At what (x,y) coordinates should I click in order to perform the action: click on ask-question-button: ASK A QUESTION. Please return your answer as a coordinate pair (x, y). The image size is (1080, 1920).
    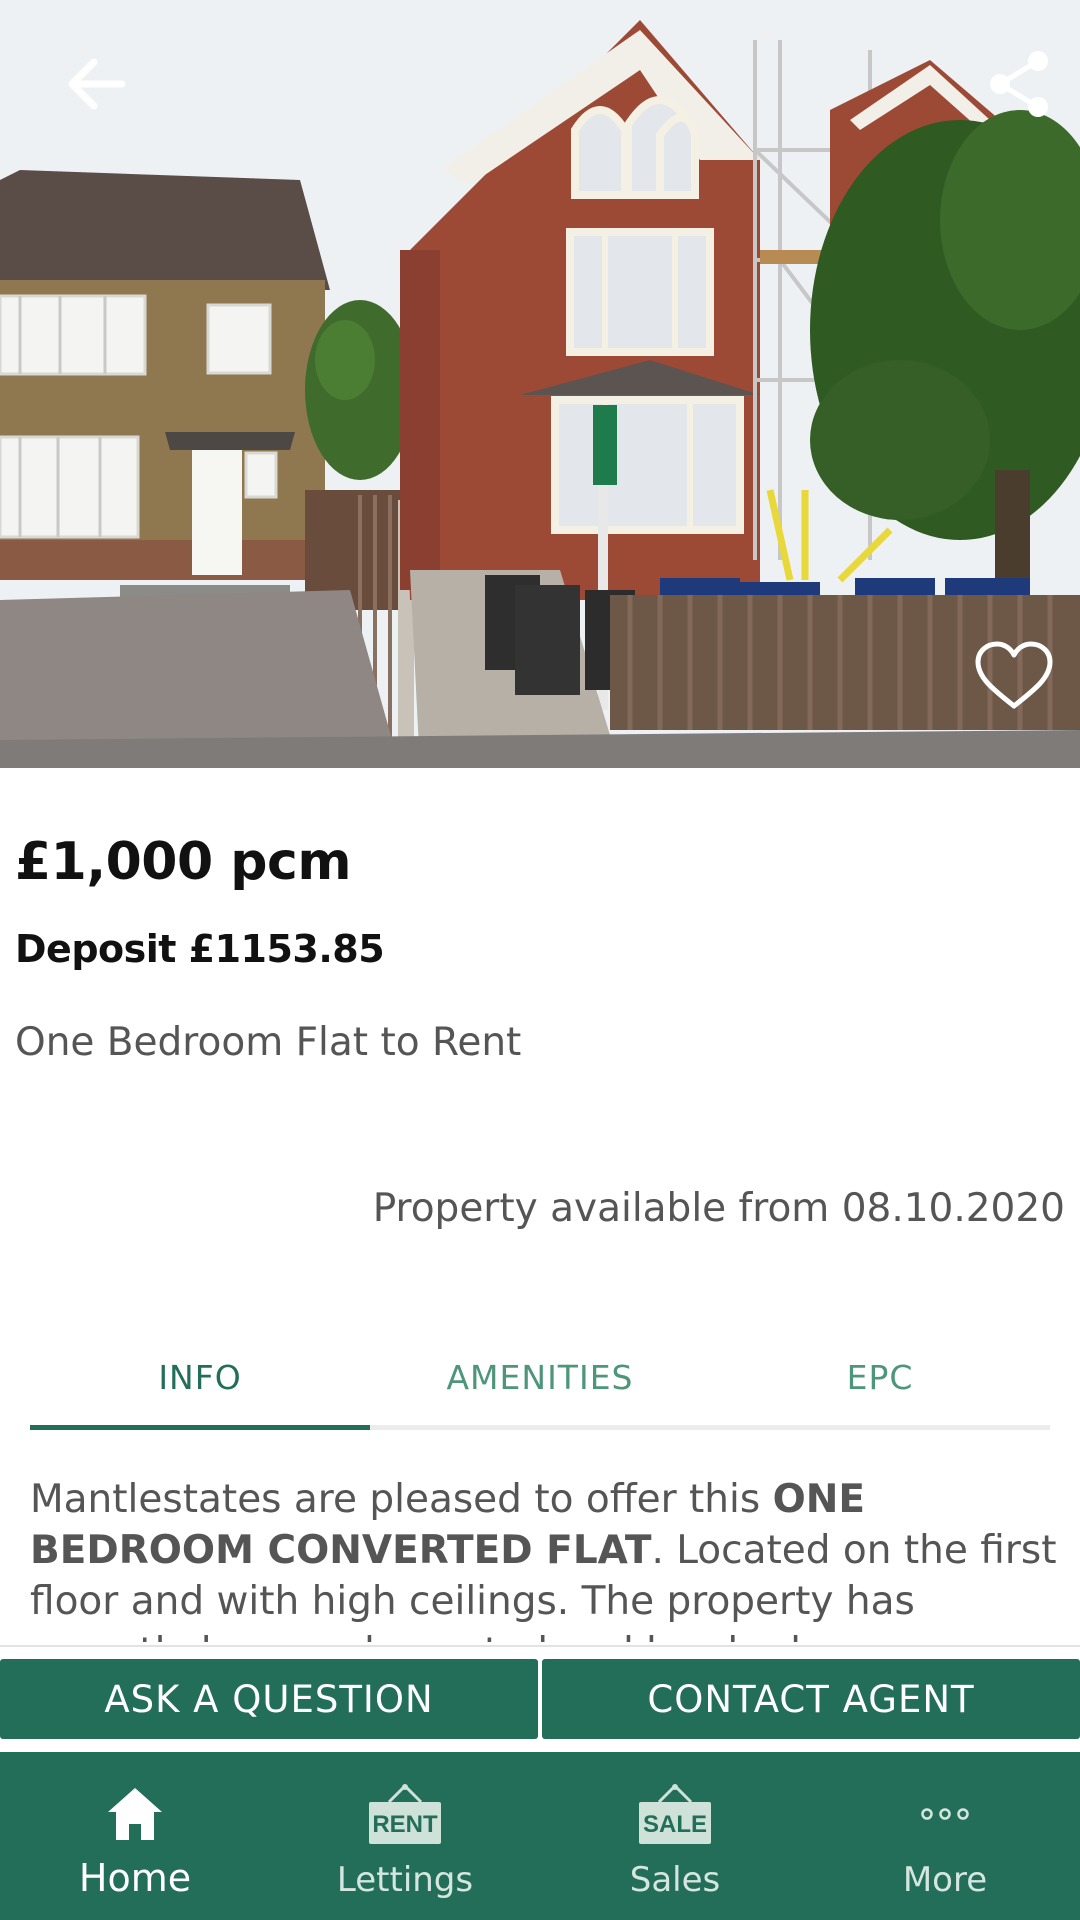
    Looking at the image, I should click on (269, 1699).